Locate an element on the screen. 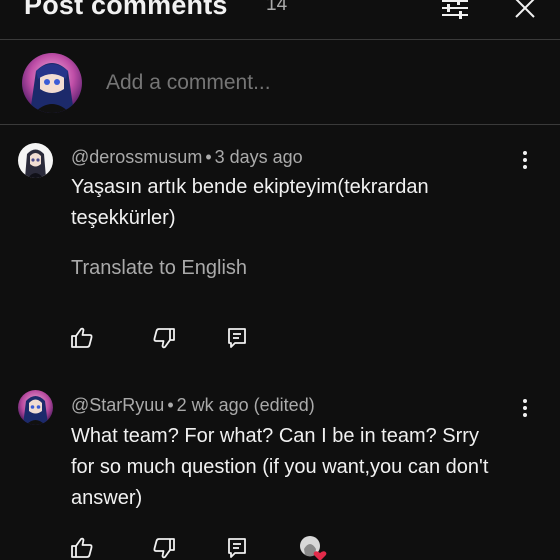  add-comment-input is located at coordinates (296, 83).